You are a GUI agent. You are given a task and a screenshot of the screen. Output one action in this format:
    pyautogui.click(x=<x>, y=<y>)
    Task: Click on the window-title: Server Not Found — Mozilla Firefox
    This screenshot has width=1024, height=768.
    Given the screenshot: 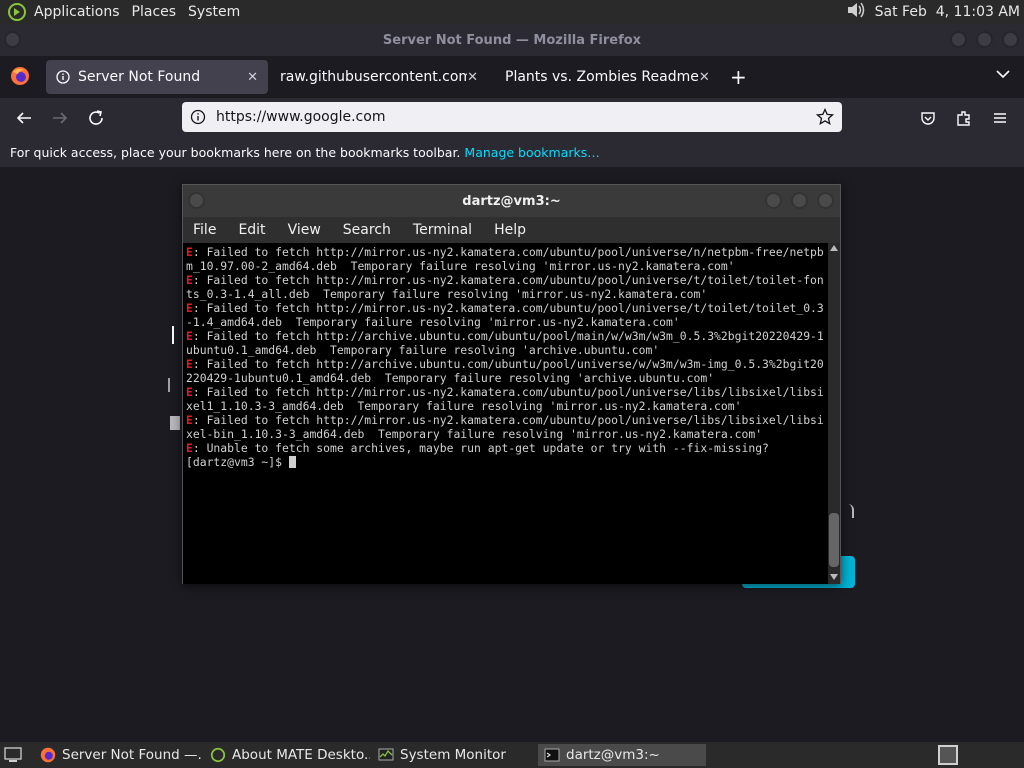 What is the action you would take?
    pyautogui.click(x=512, y=40)
    